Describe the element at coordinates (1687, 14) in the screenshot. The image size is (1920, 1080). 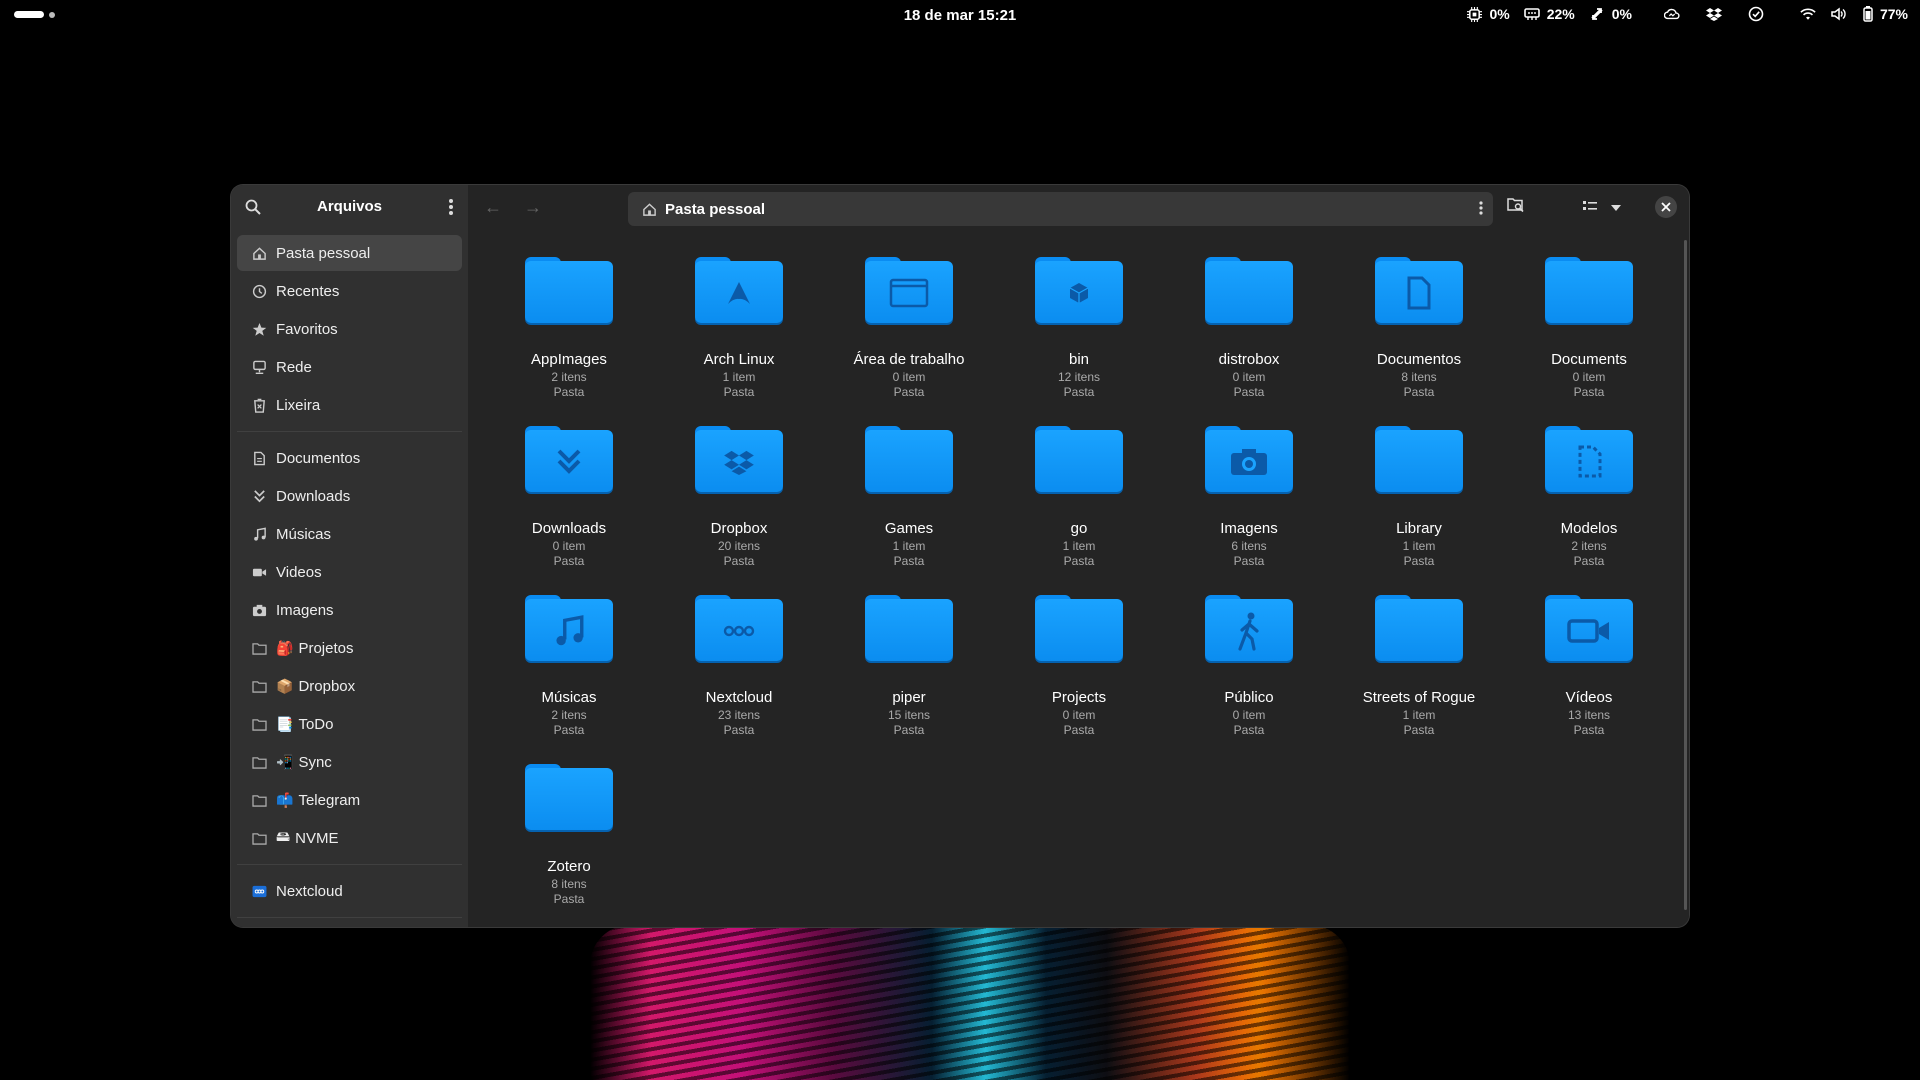
I see `system-tray: 0% 22% 0% 77%` at that location.